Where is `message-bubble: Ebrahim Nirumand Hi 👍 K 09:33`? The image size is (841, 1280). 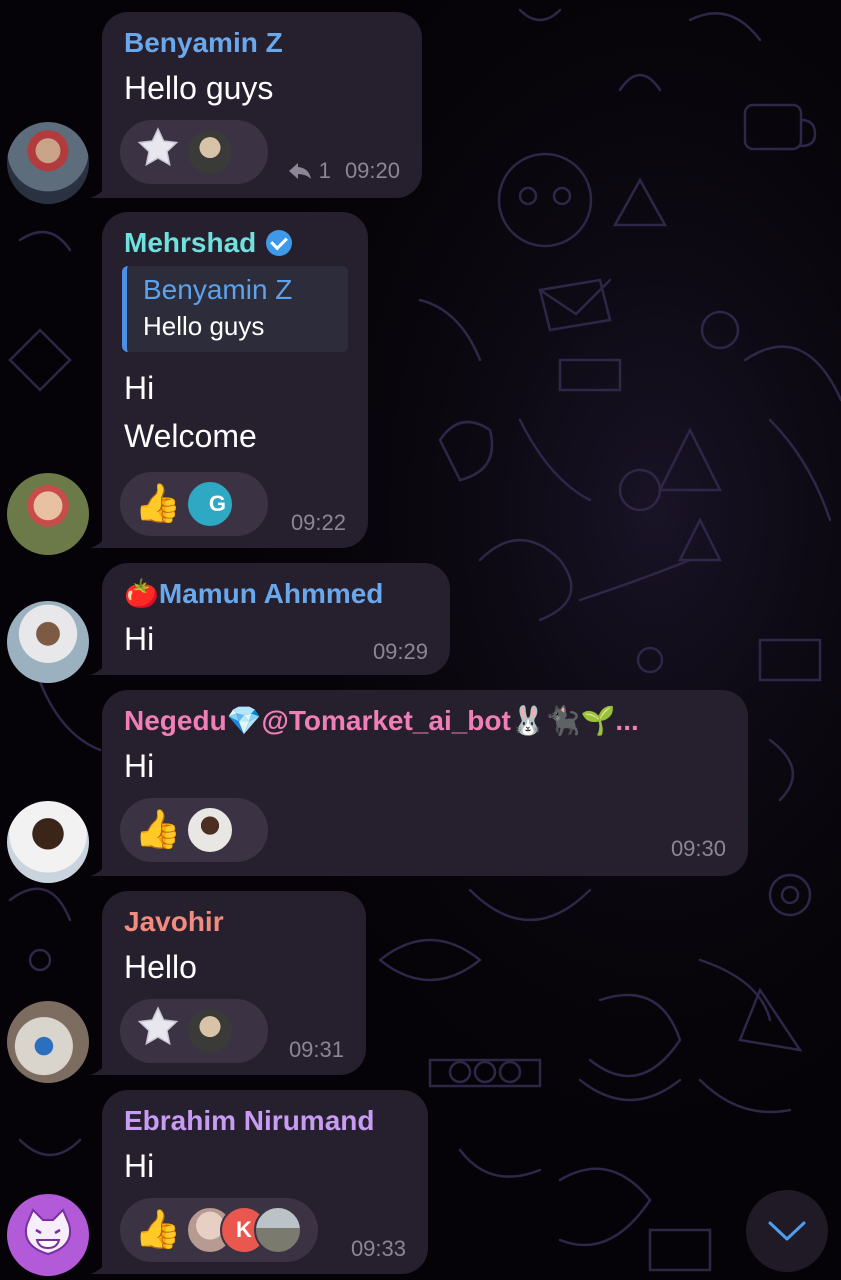
message-bubble: Ebrahim Nirumand Hi 👍 K 09:33 is located at coordinates (265, 1182).